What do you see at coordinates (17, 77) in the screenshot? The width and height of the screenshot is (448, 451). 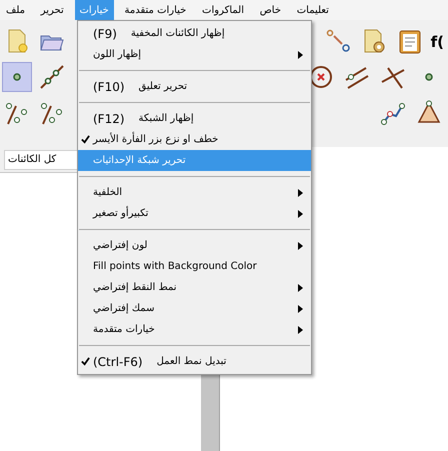 I see `tool-button` at bounding box center [17, 77].